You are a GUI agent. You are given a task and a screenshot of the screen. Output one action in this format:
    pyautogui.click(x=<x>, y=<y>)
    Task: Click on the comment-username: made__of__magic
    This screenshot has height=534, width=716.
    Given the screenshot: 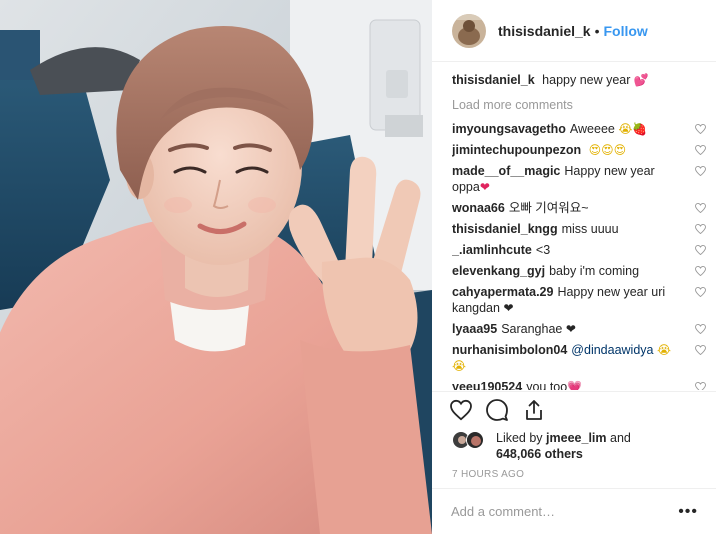 What is the action you would take?
    pyautogui.click(x=506, y=171)
    